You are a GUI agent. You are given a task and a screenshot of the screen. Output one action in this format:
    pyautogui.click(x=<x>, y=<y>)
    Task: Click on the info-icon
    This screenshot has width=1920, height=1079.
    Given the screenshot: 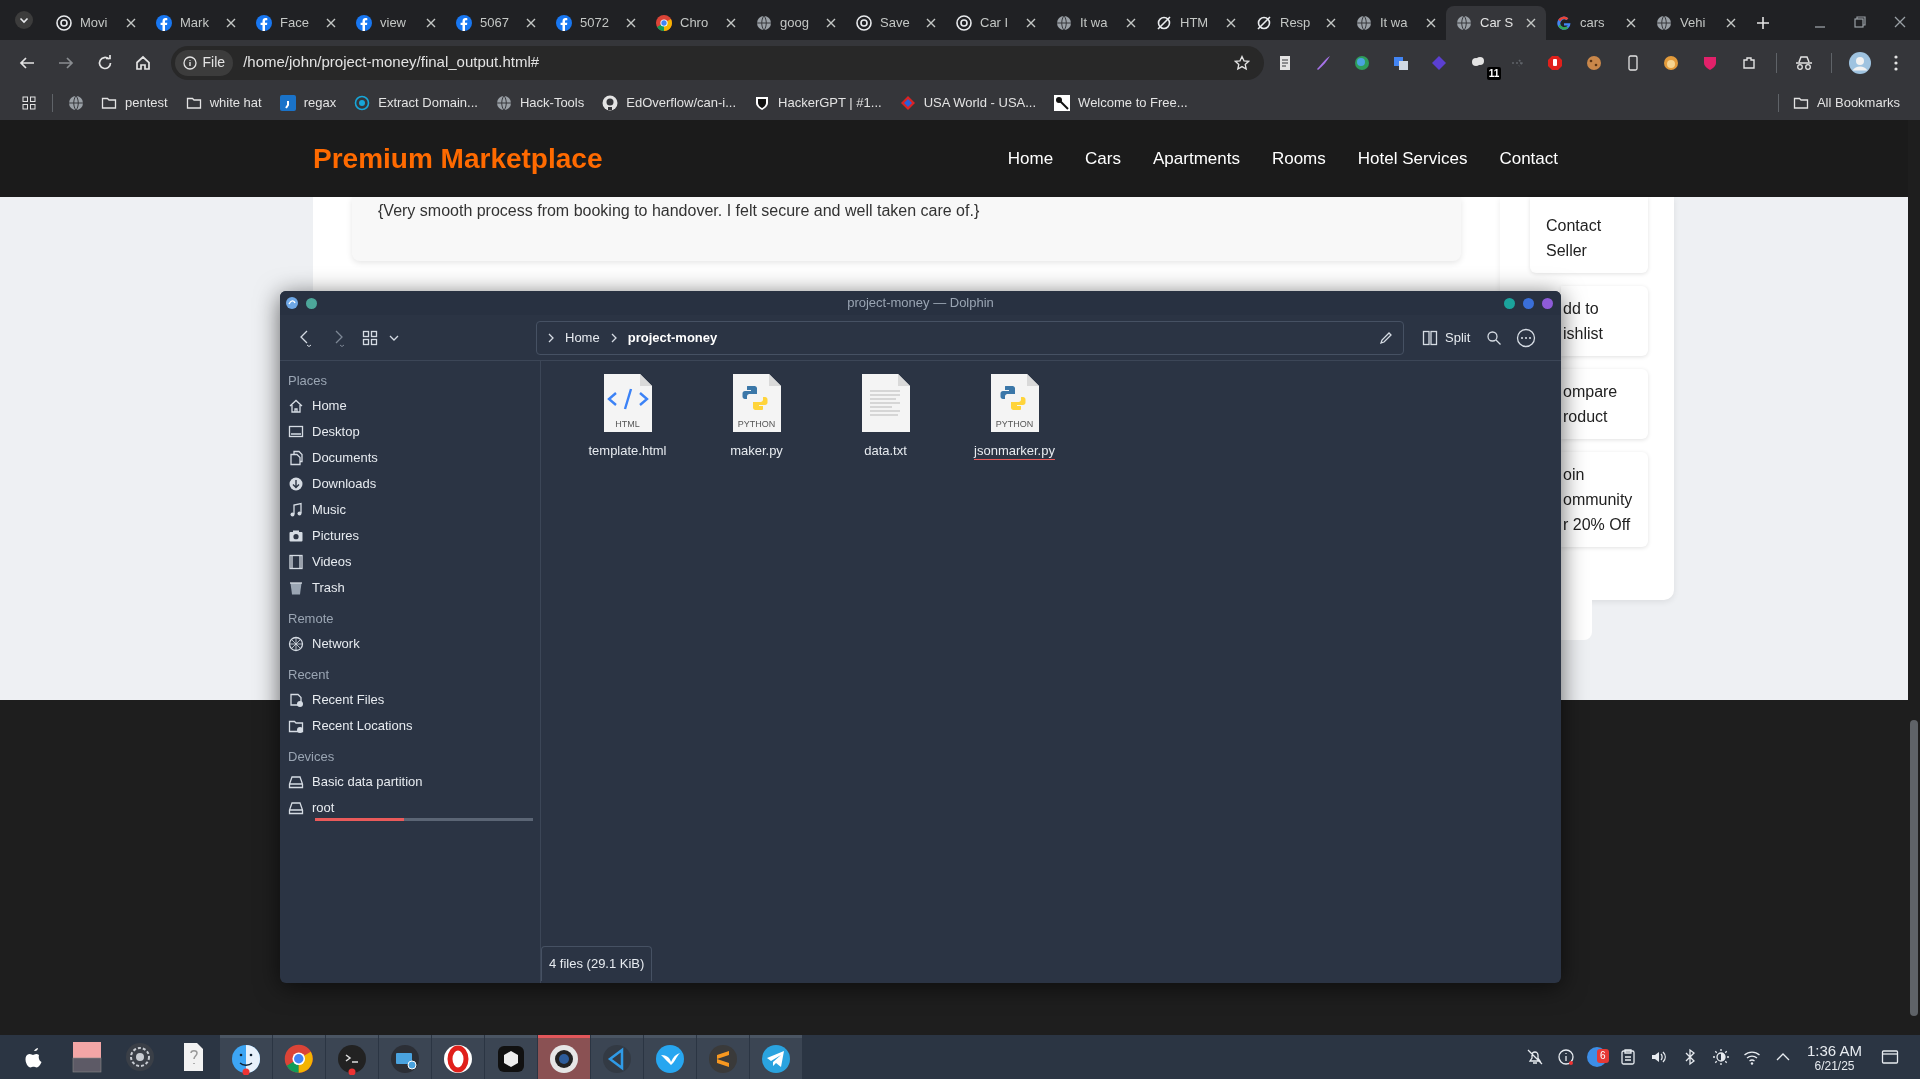 What is the action you would take?
    pyautogui.click(x=1566, y=1057)
    